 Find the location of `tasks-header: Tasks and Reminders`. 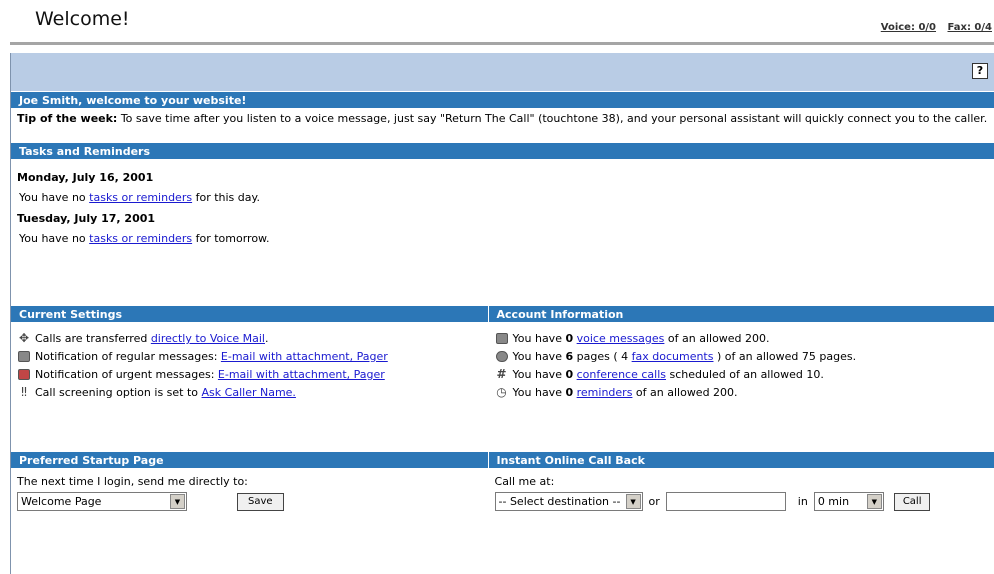

tasks-header: Tasks and Reminders is located at coordinates (502, 150).